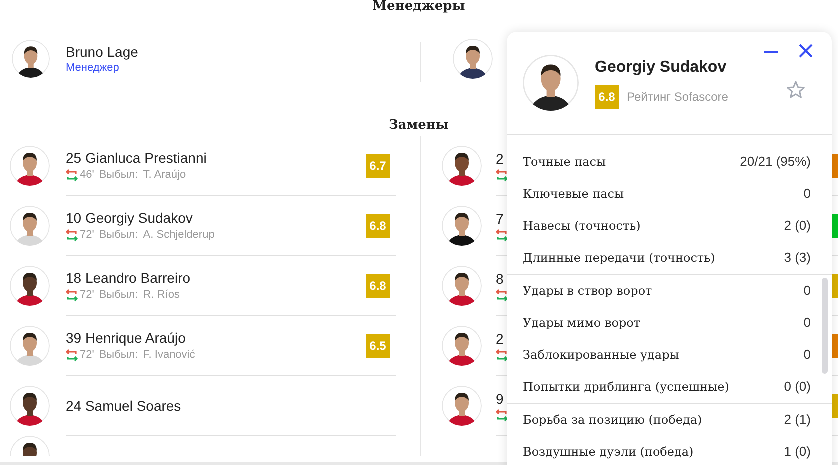 This screenshot has width=838, height=465. What do you see at coordinates (102, 52) in the screenshot?
I see `manager-name: Bruno Lage` at bounding box center [102, 52].